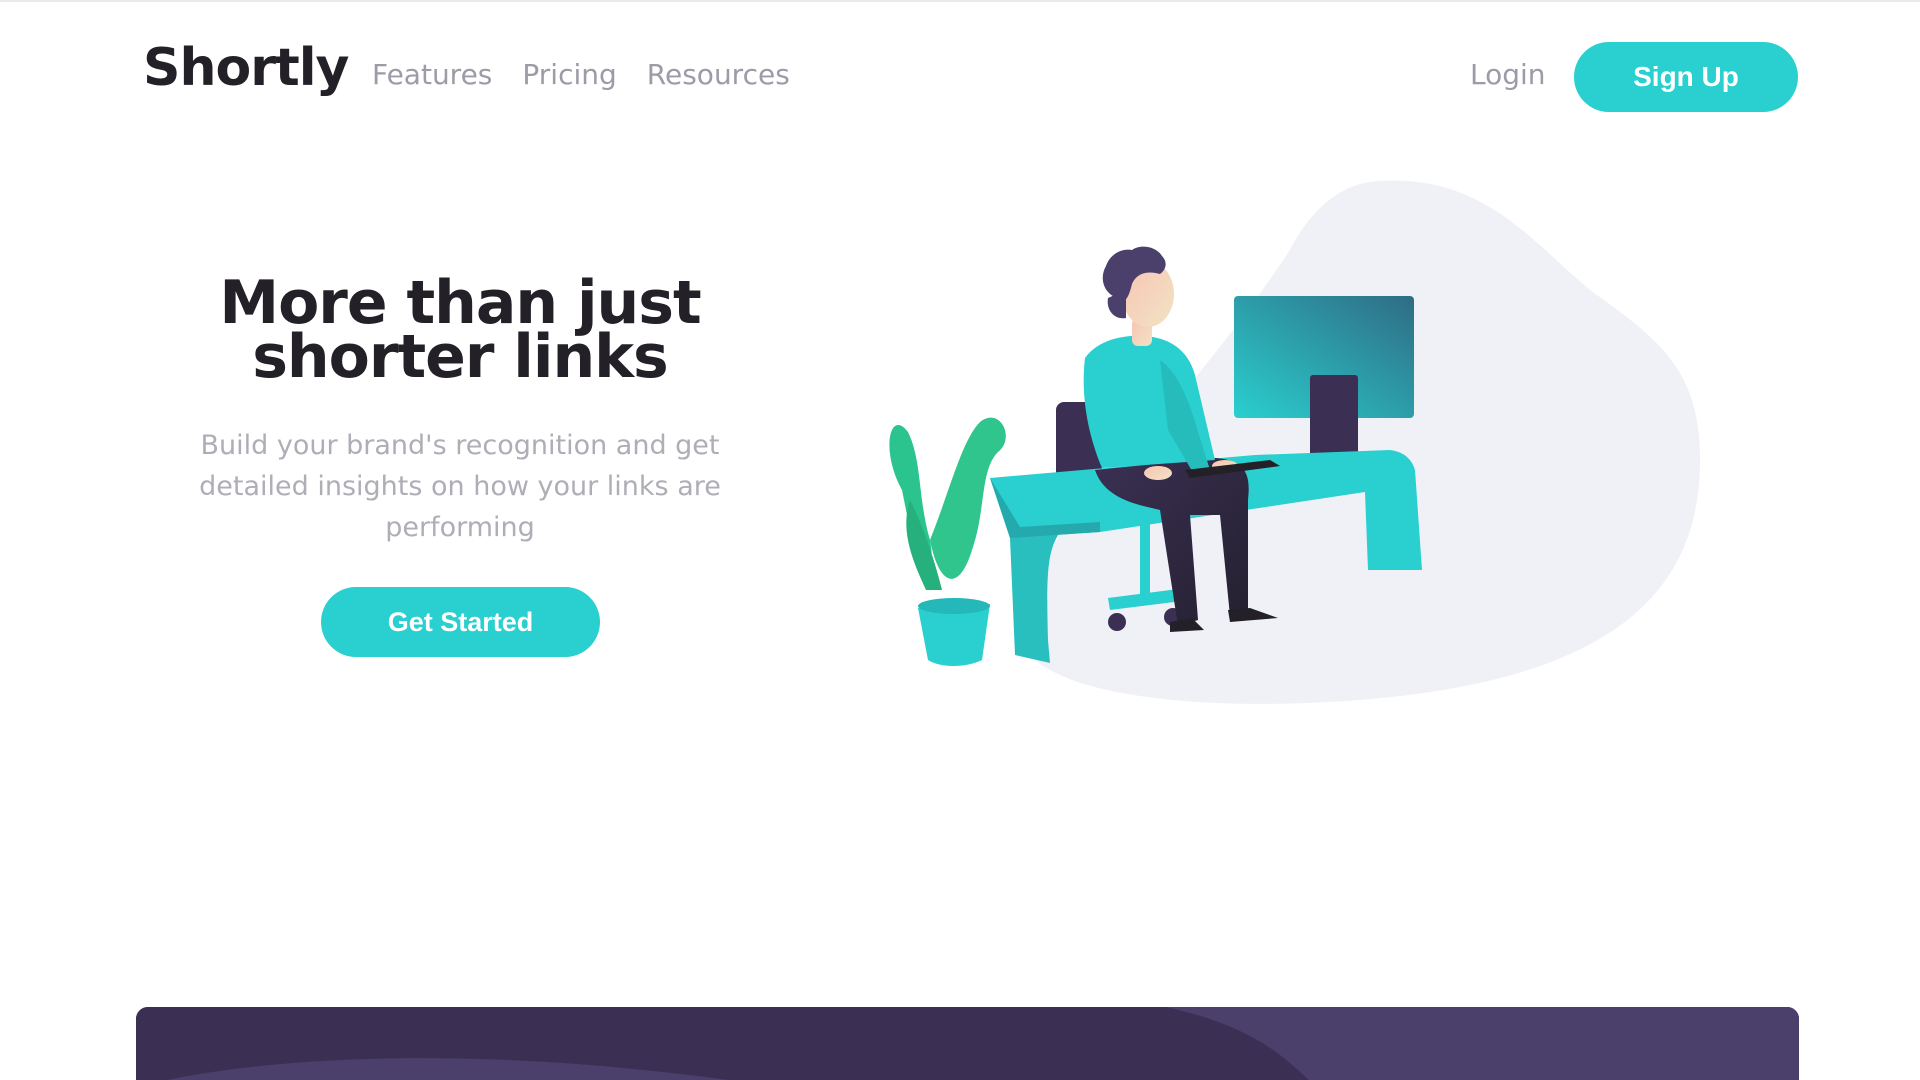 The height and width of the screenshot is (1080, 1920). I want to click on chair-post, so click(1145, 555).